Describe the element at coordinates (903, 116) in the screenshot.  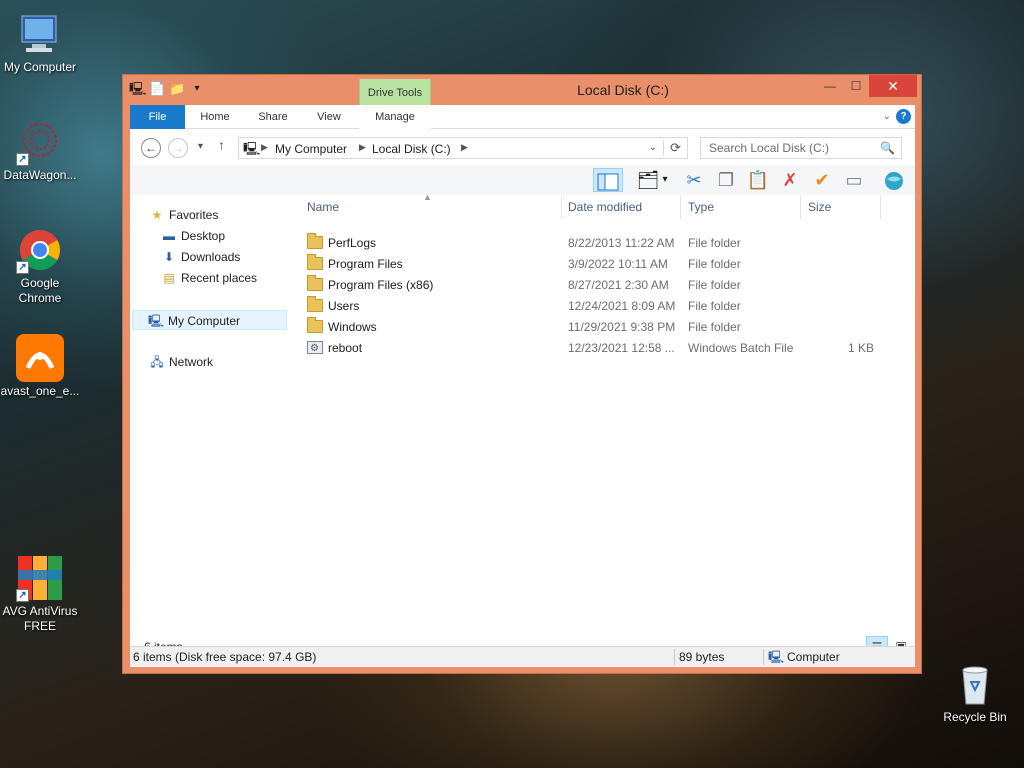
I see `help-icon: ?` at that location.